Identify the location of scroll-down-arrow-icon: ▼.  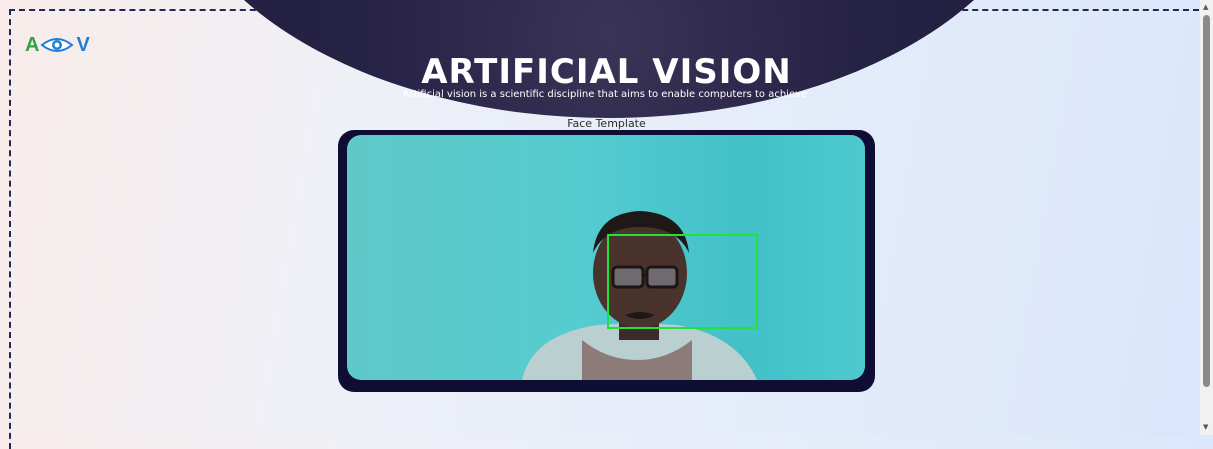
(1205, 427).